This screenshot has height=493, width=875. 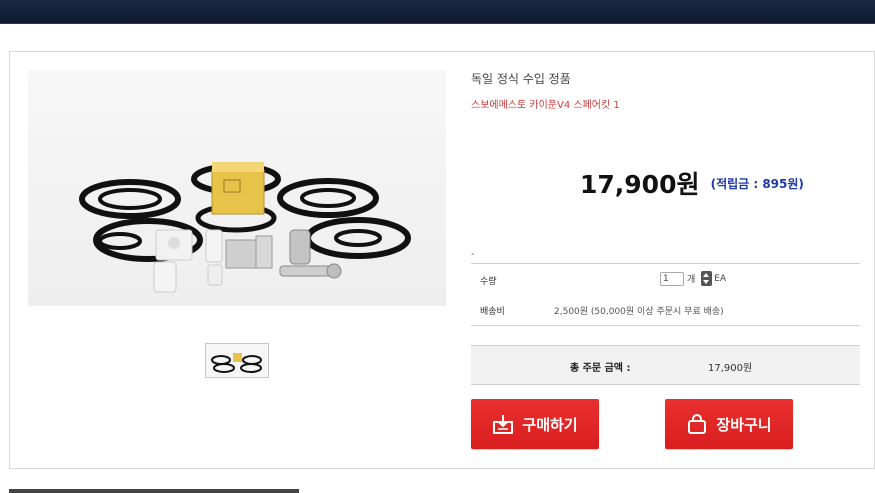 What do you see at coordinates (437, 12) in the screenshot?
I see `top-navigation-bar` at bounding box center [437, 12].